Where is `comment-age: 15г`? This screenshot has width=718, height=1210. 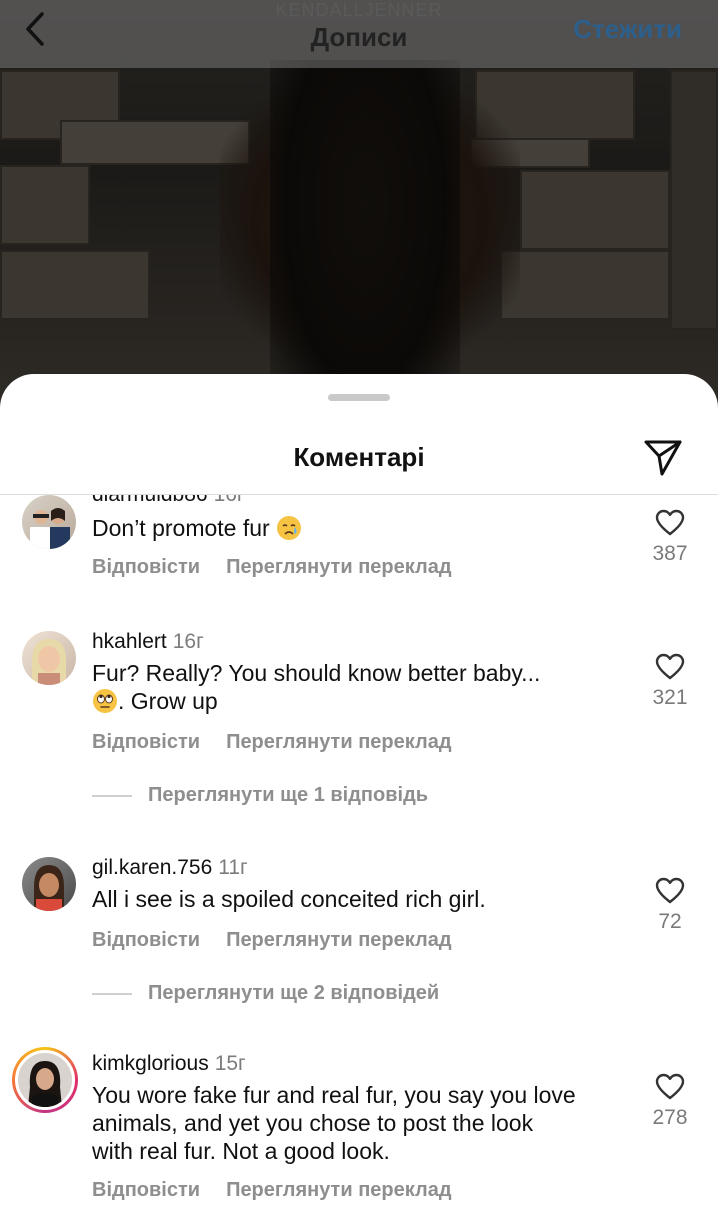
comment-age: 15г is located at coordinates (230, 1063).